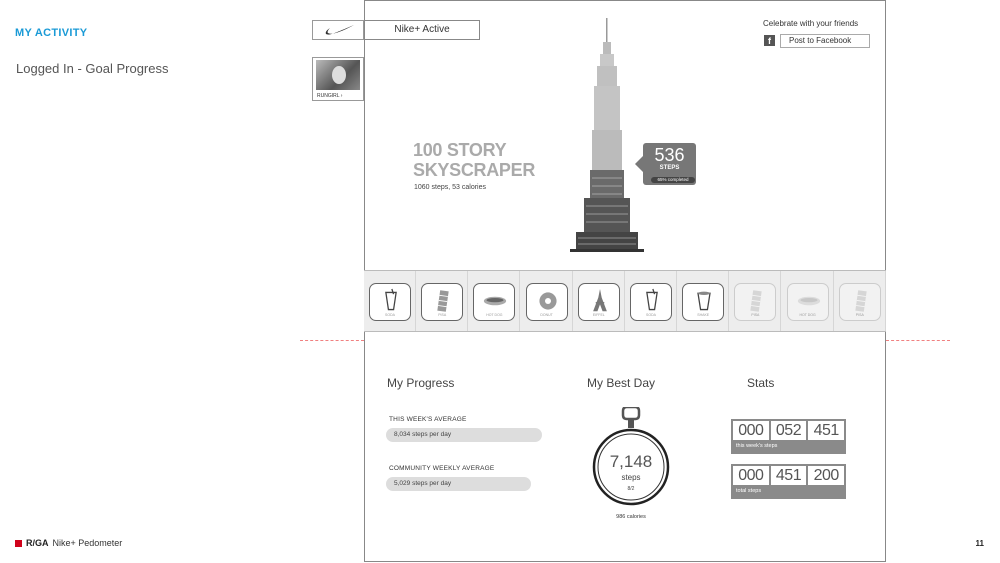  I want to click on best-day-calories: 986 calories, so click(631, 517).